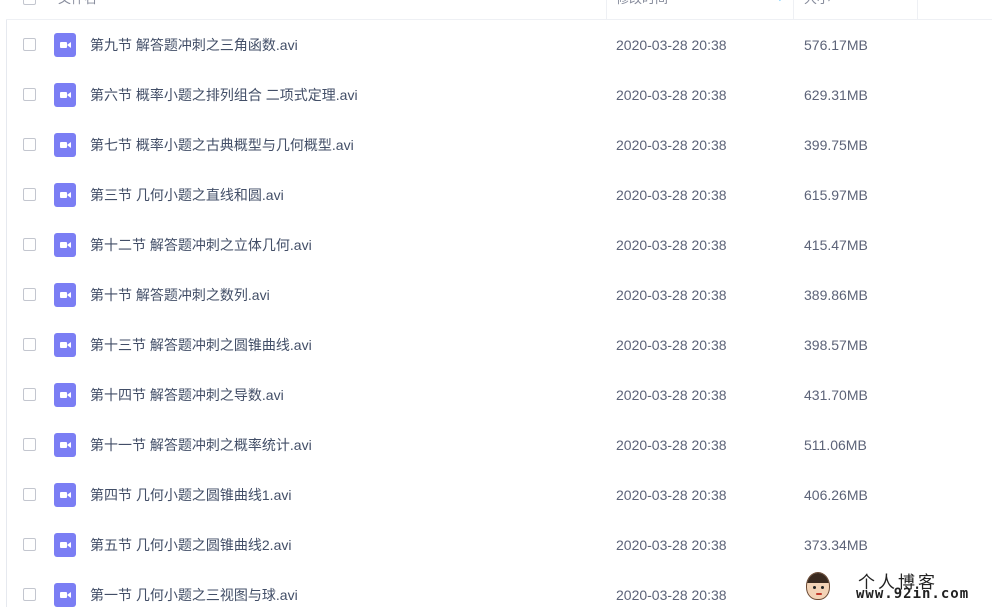  I want to click on file-name: 第十节 解答题冲刺之数列.avi, so click(180, 295).